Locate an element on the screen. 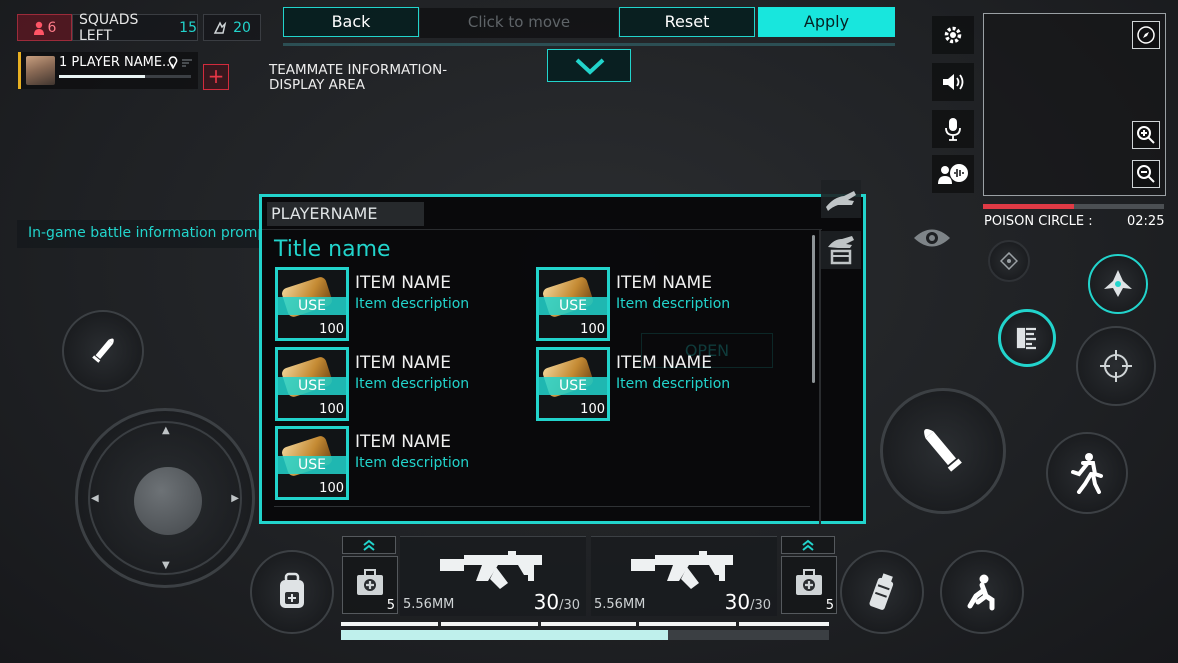  zoom-in-button is located at coordinates (1146, 135).